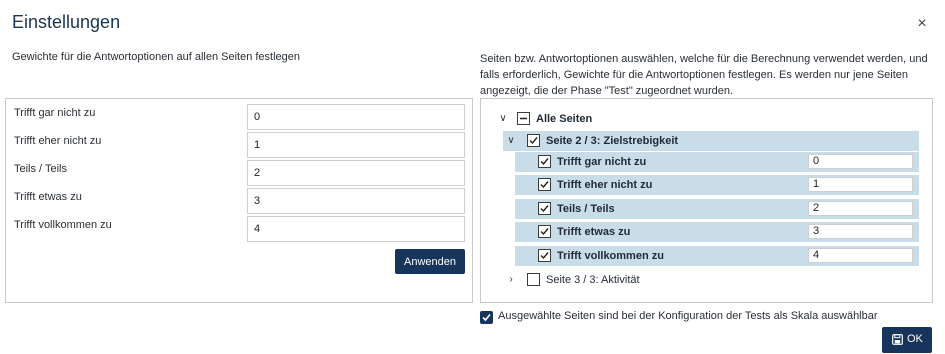 Image resolution: width=945 pixels, height=354 pixels. Describe the element at coordinates (40, 169) in the screenshot. I see `weight-label: Teils / Teils` at that location.